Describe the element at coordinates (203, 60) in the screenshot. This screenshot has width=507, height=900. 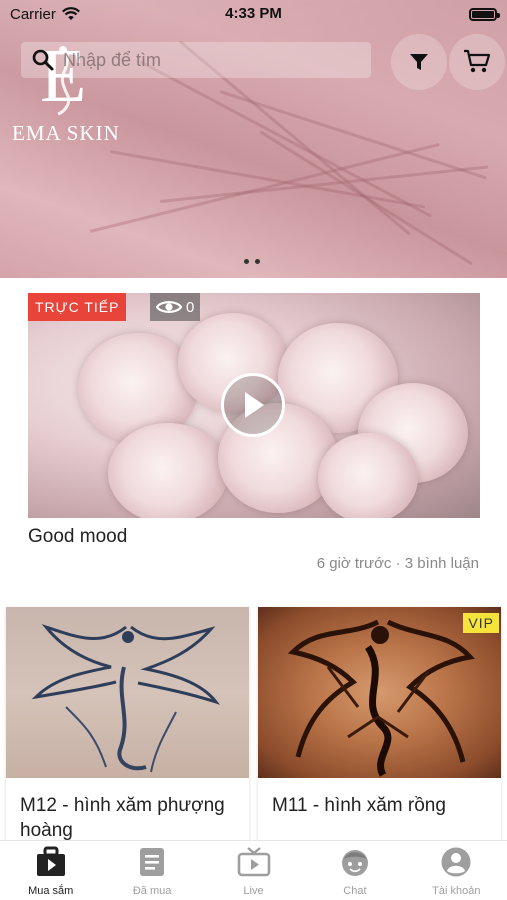
I see `search-input` at that location.